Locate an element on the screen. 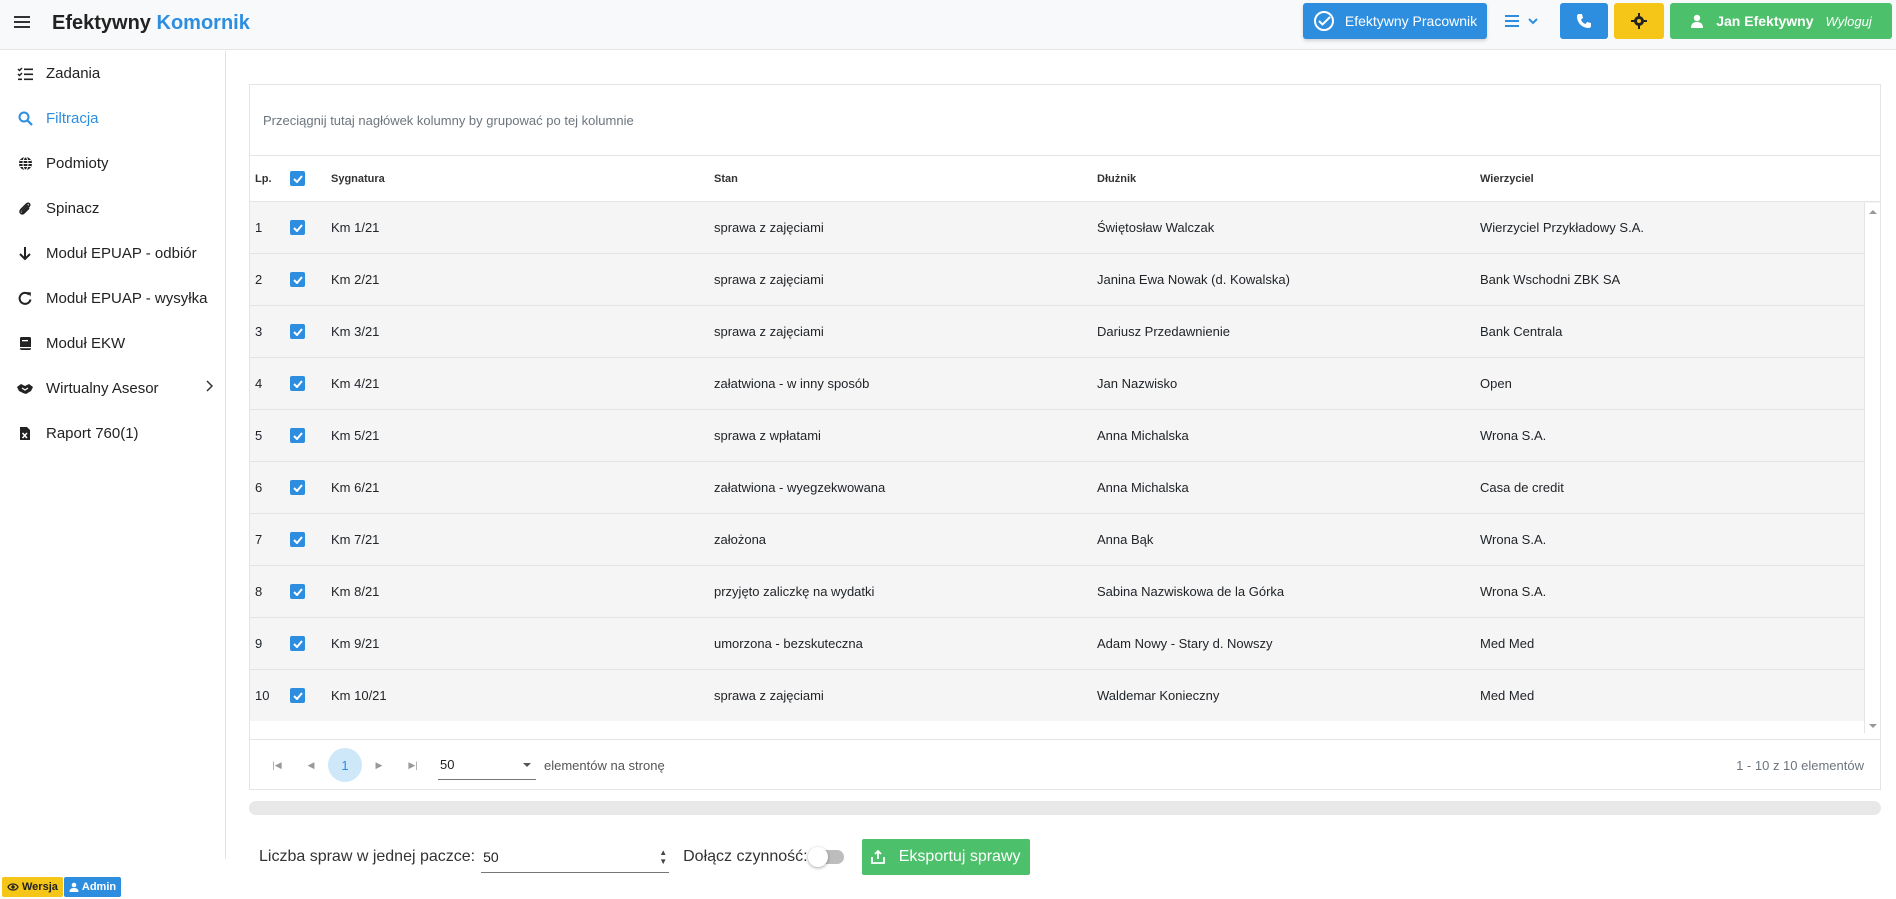  cell-wierzyciel: Bank Centrala is located at coordinates (1521, 331).